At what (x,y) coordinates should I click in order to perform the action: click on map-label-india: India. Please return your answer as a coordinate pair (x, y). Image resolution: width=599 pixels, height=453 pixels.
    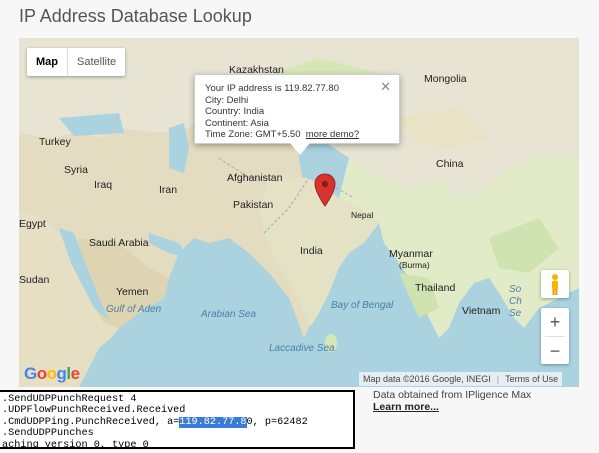
    Looking at the image, I should click on (311, 251).